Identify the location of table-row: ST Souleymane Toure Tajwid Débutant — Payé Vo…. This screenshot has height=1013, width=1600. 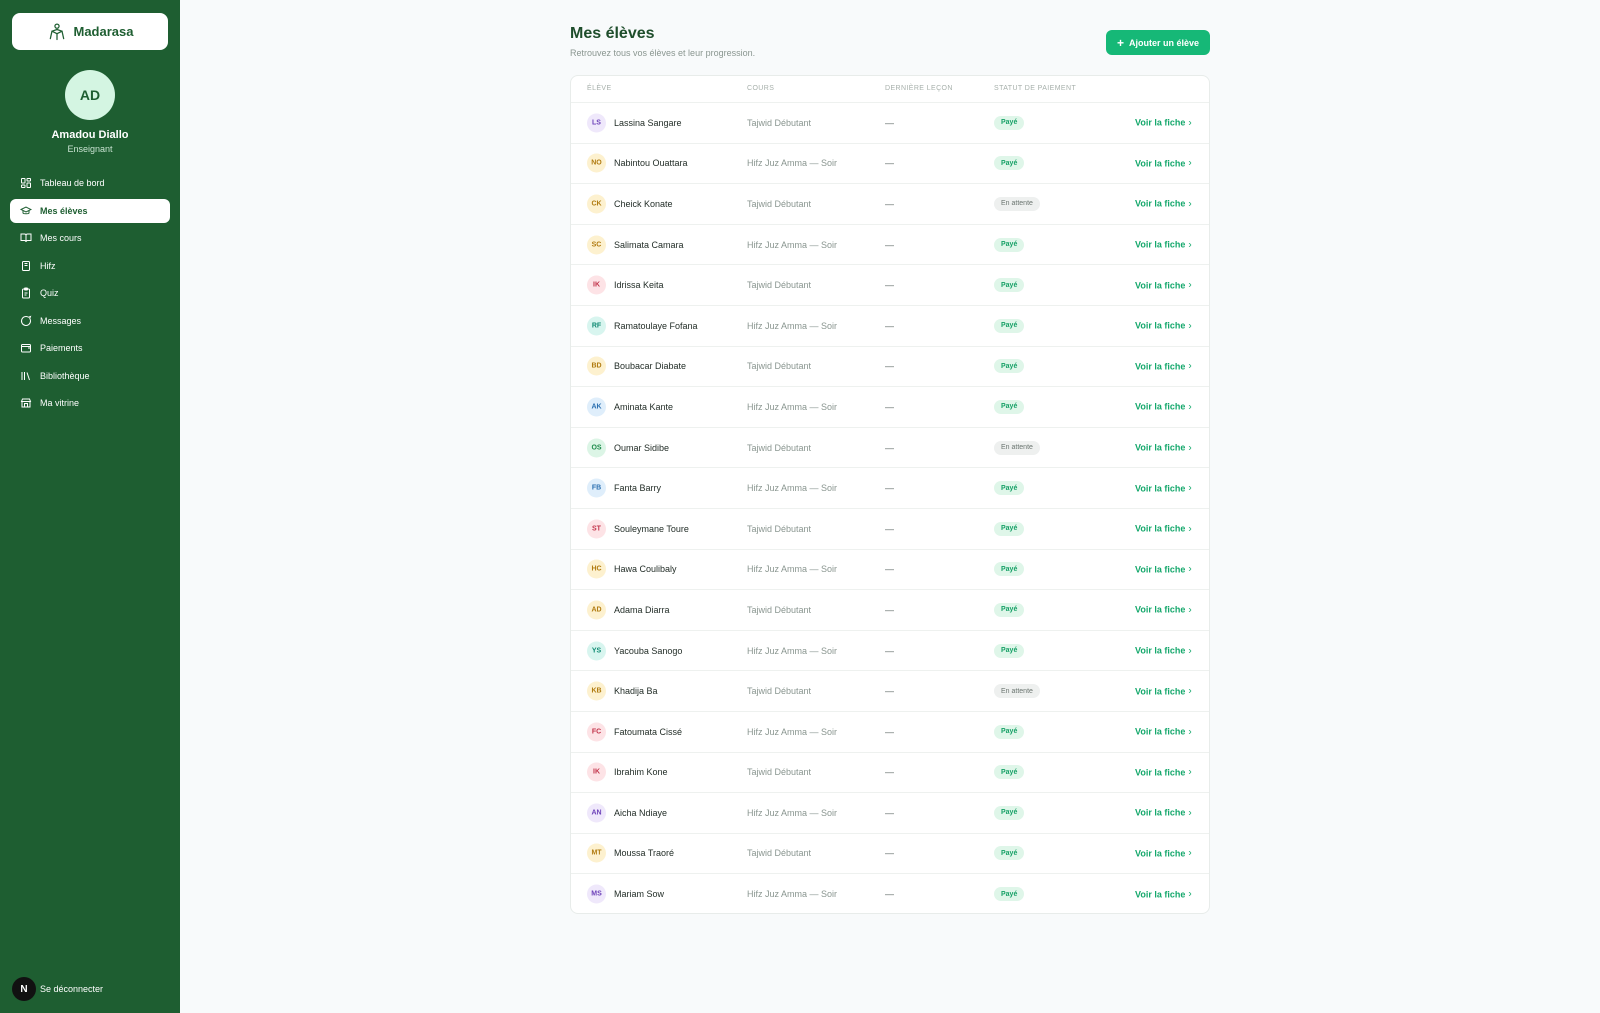
(890, 528).